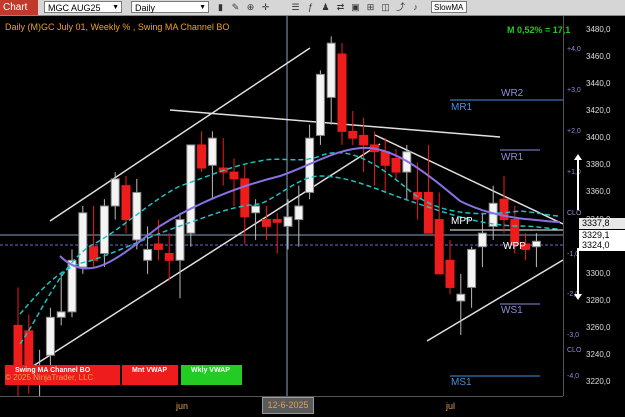 The width and height of the screenshot is (625, 417). Describe the element at coordinates (539, 30) in the screenshot. I see `m-percent-label: M 0,52% = 17,1` at that location.